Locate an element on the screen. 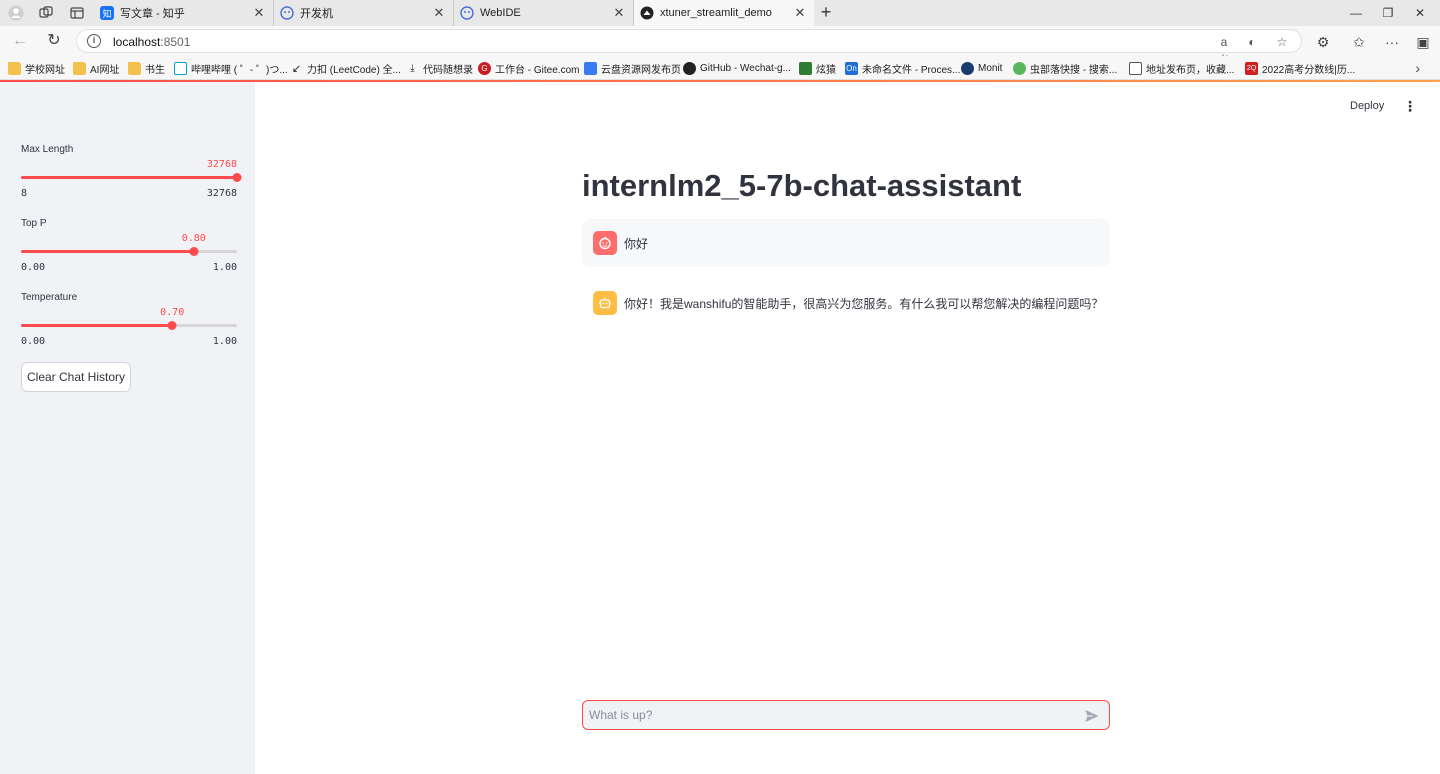  profile-icon is located at coordinates (16, 13).